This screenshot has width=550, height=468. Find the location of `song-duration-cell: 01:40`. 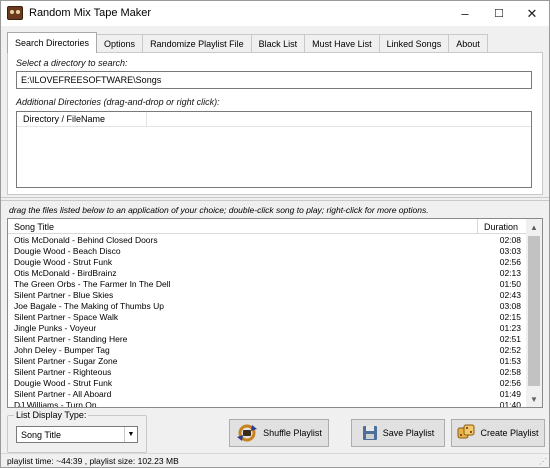

song-duration-cell: 01:40 is located at coordinates (510, 404).